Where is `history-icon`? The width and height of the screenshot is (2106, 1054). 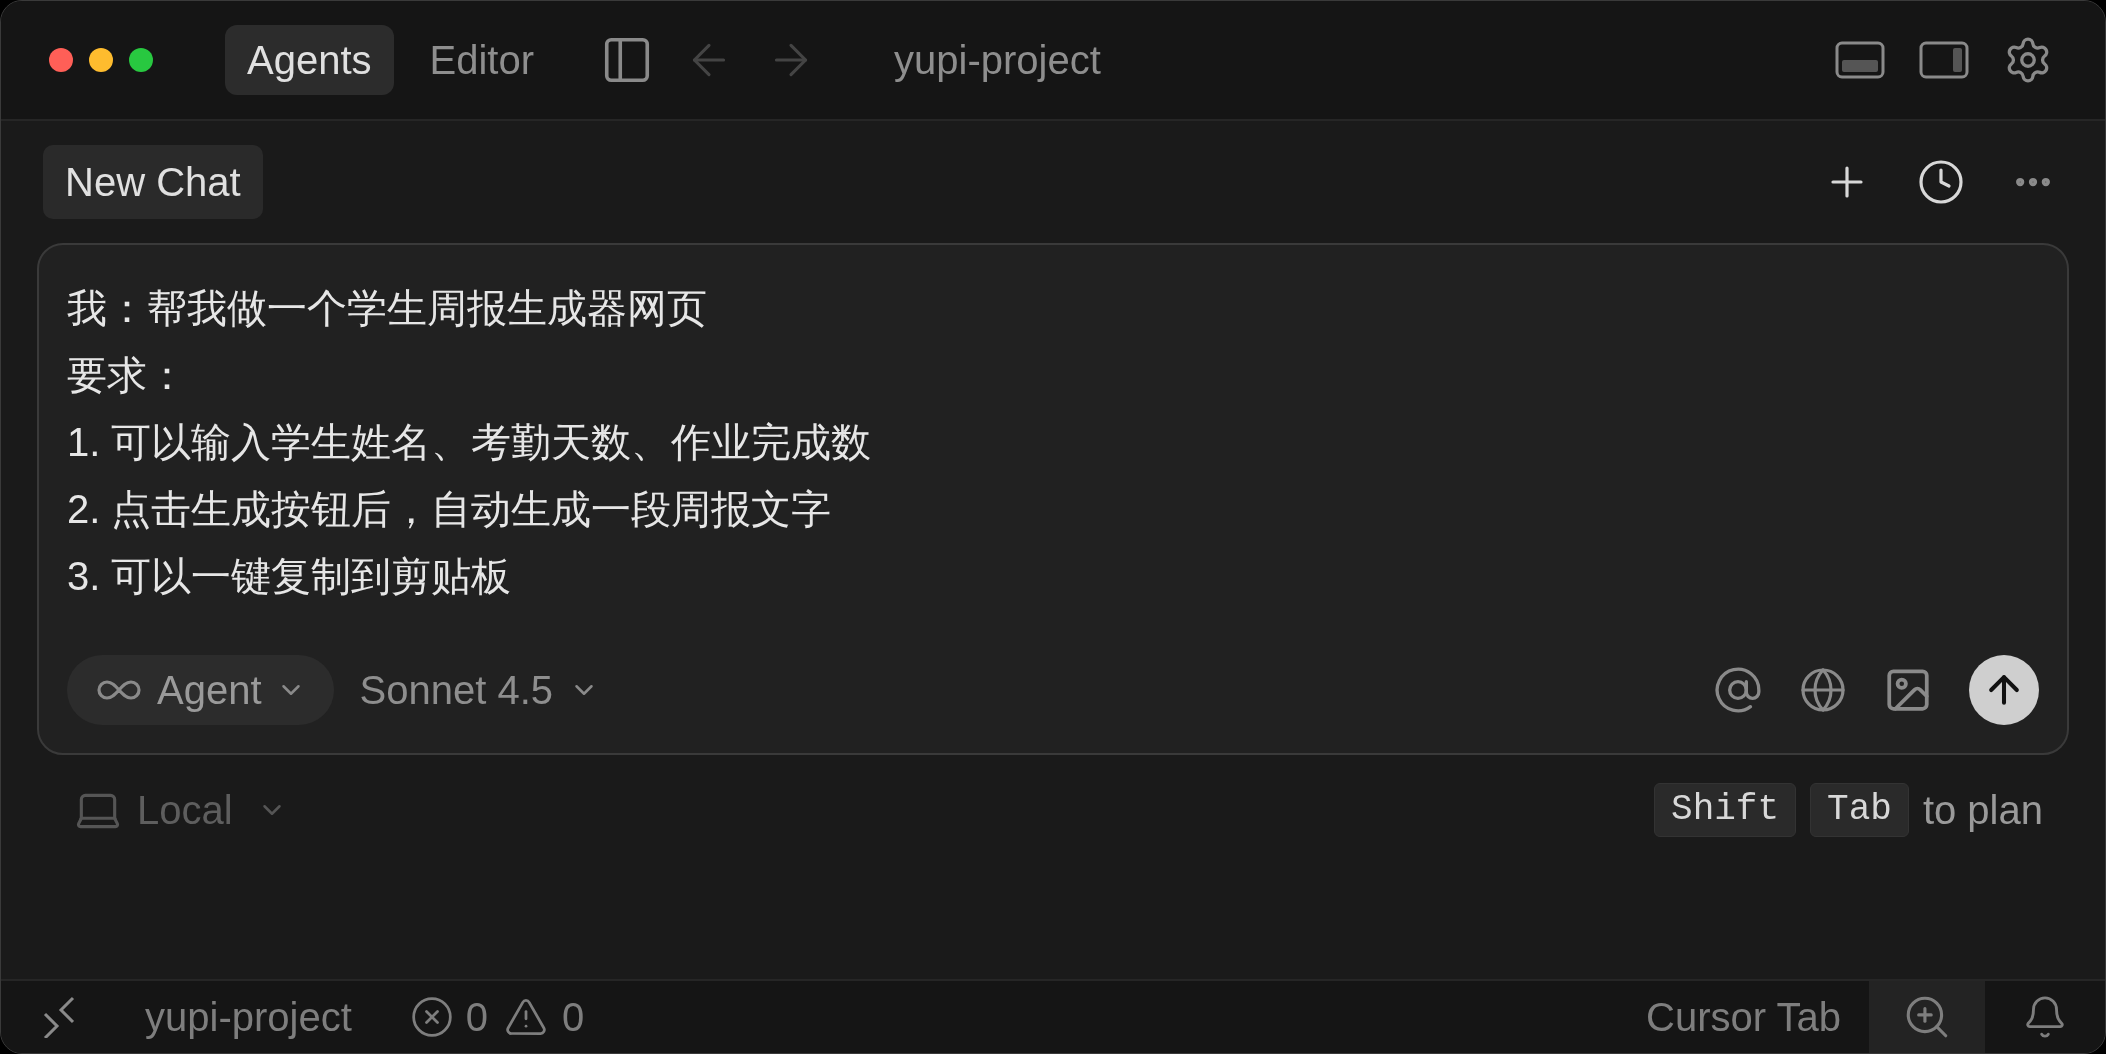
history-icon is located at coordinates (1941, 182).